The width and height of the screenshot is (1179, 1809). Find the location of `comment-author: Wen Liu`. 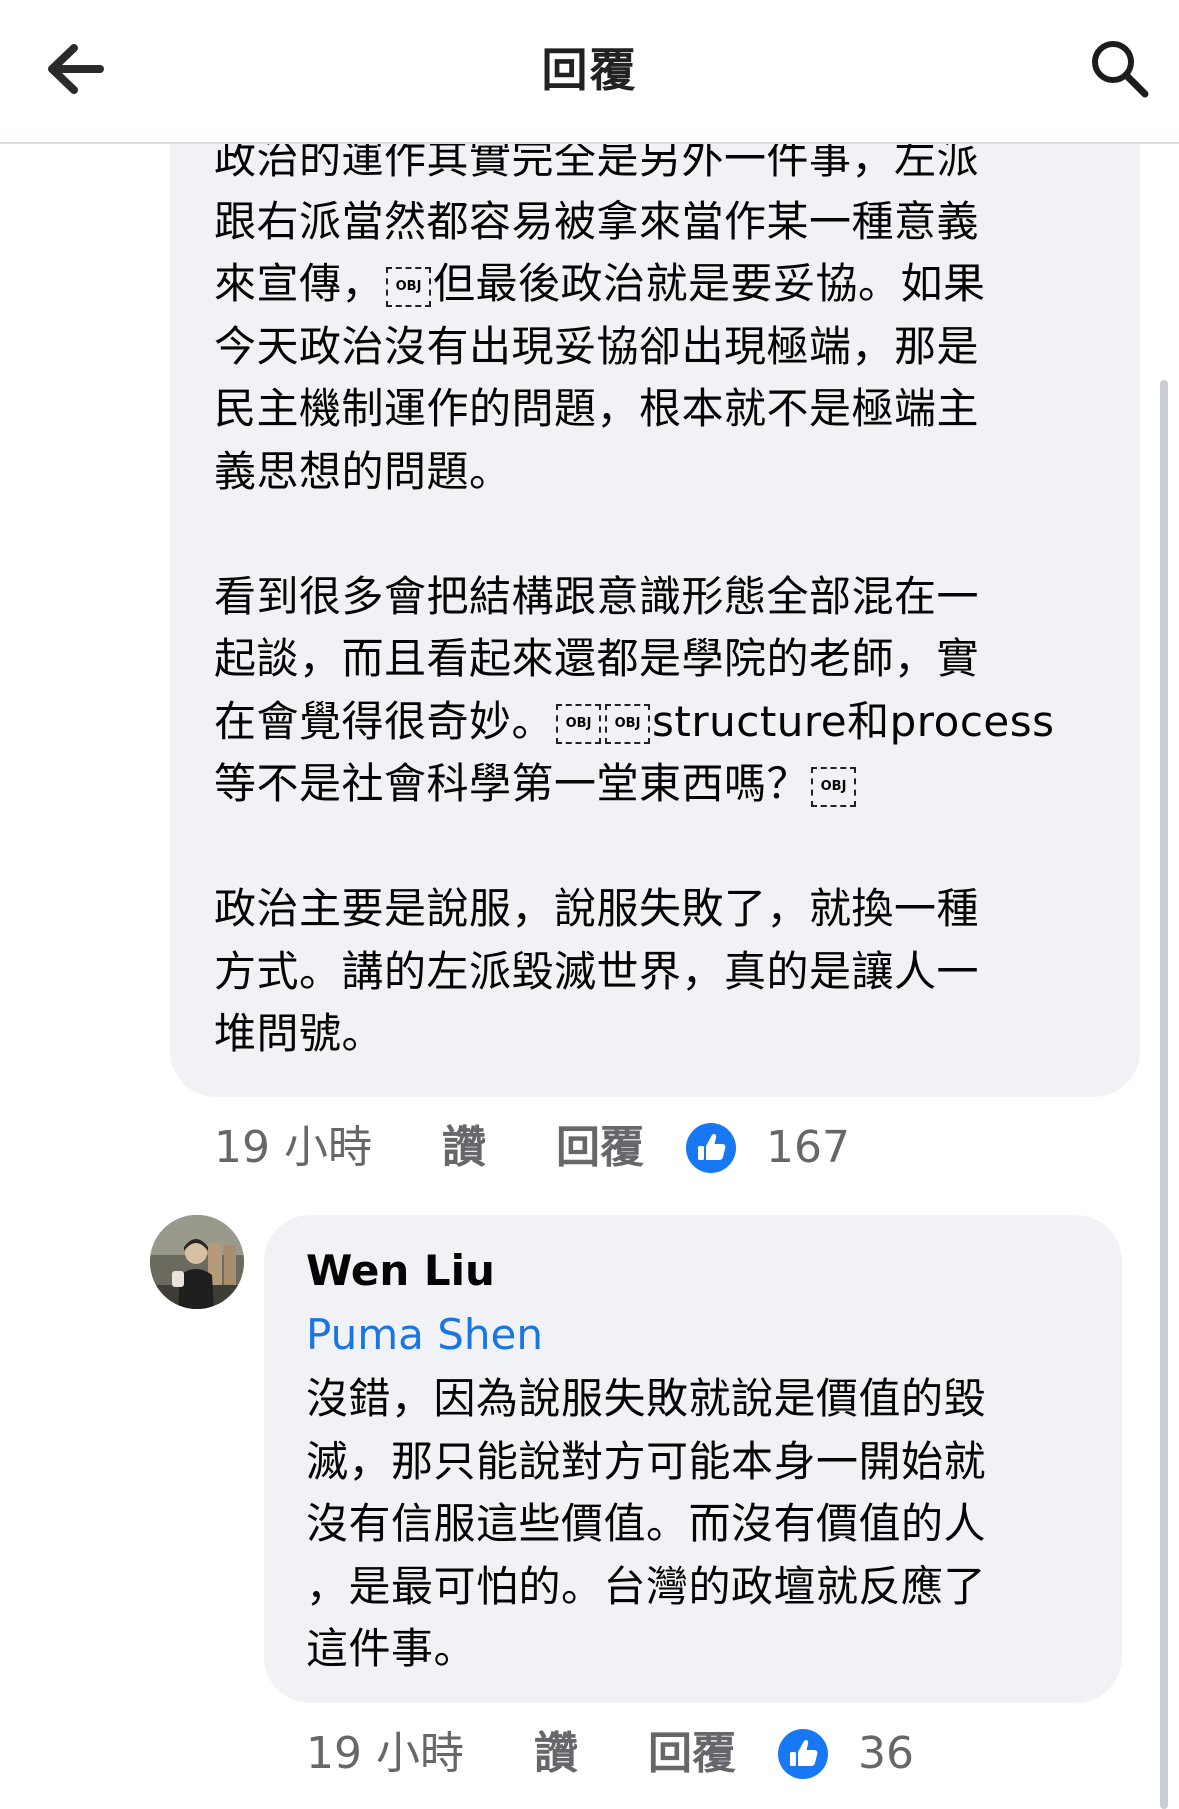

comment-author: Wen Liu is located at coordinates (400, 1271).